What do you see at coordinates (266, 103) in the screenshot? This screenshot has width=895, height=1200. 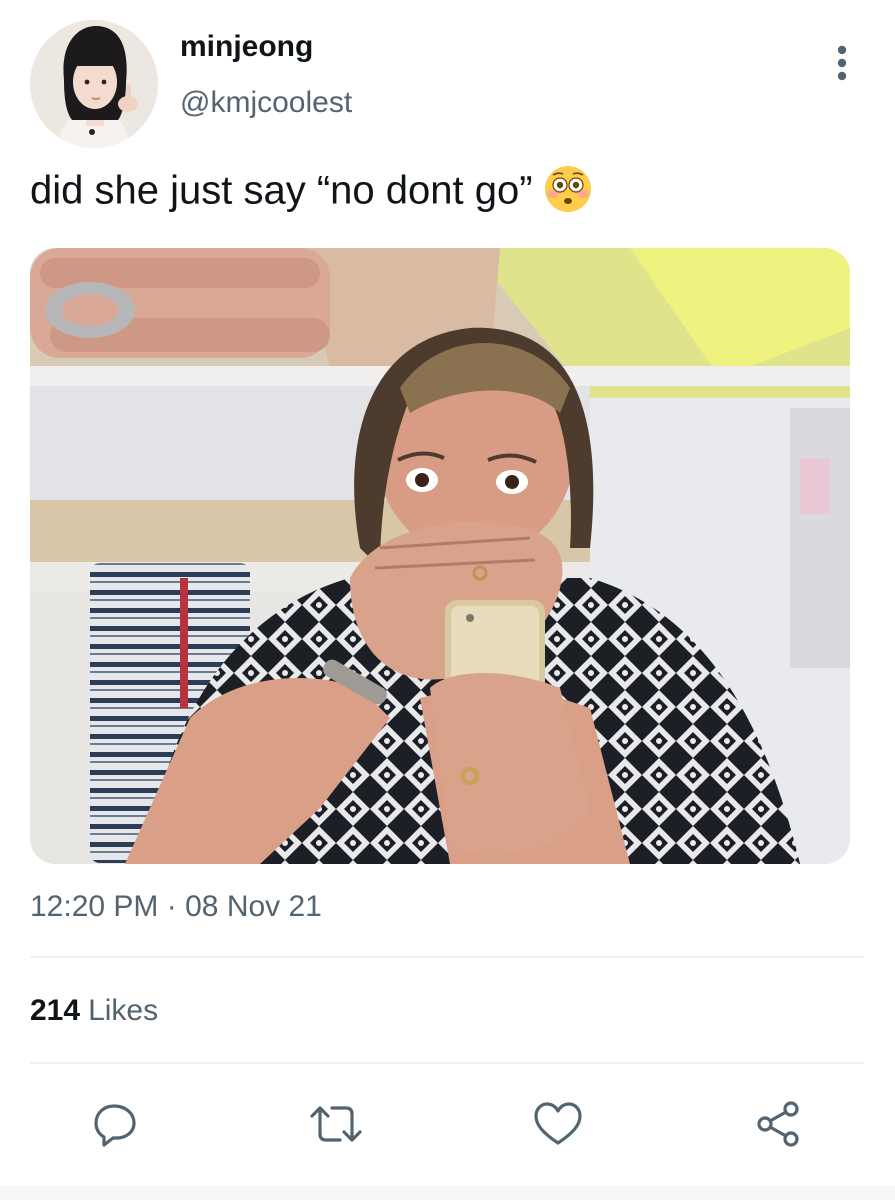 I see `author-handle: @kmjcoolest` at bounding box center [266, 103].